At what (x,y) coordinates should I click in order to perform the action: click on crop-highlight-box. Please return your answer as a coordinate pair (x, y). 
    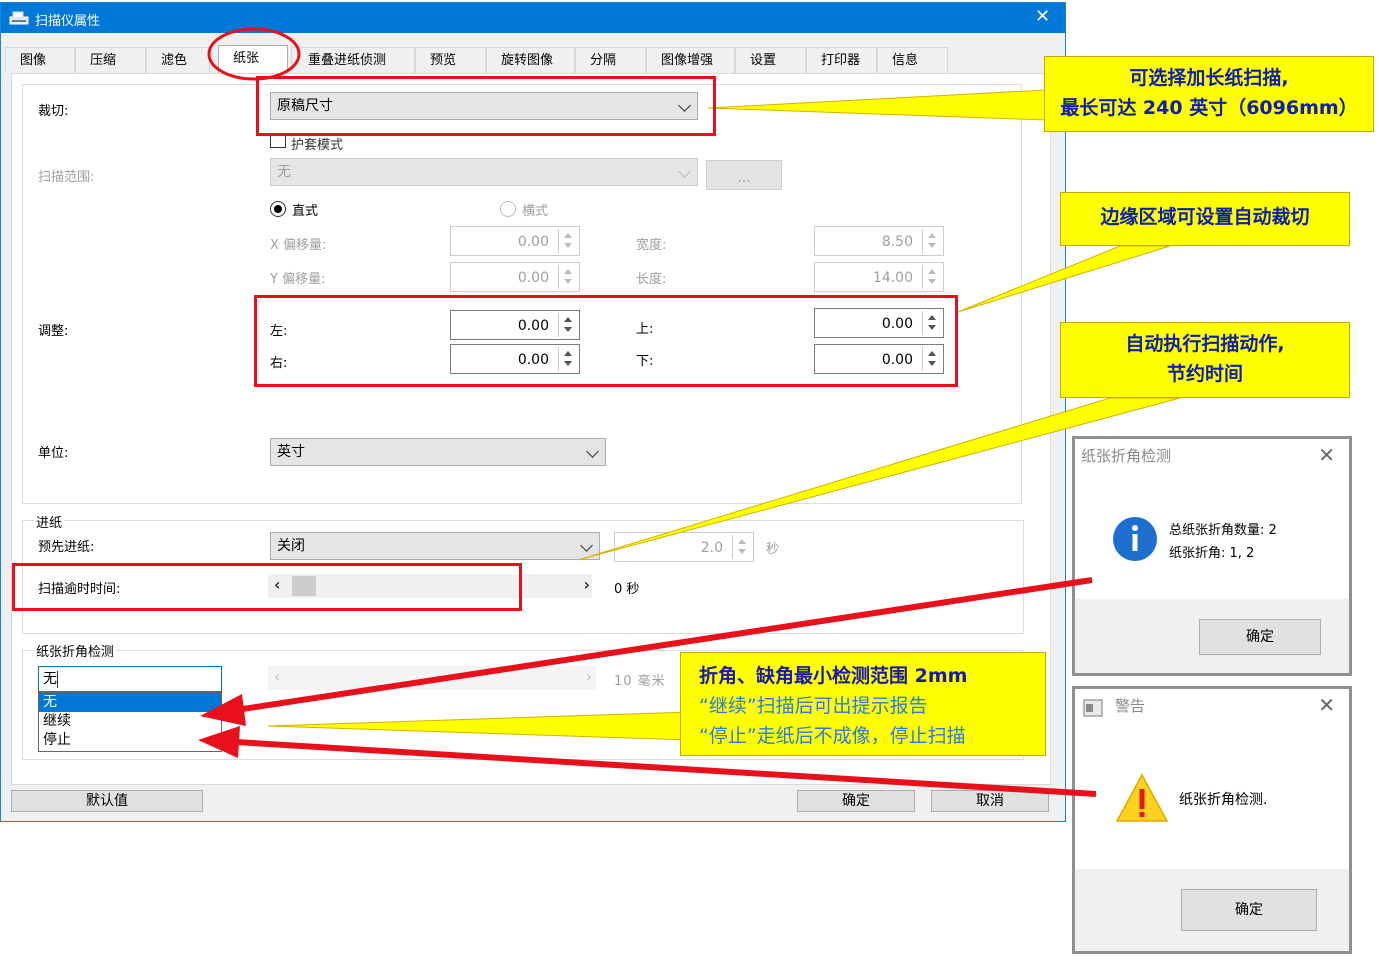
    Looking at the image, I should click on (486, 106).